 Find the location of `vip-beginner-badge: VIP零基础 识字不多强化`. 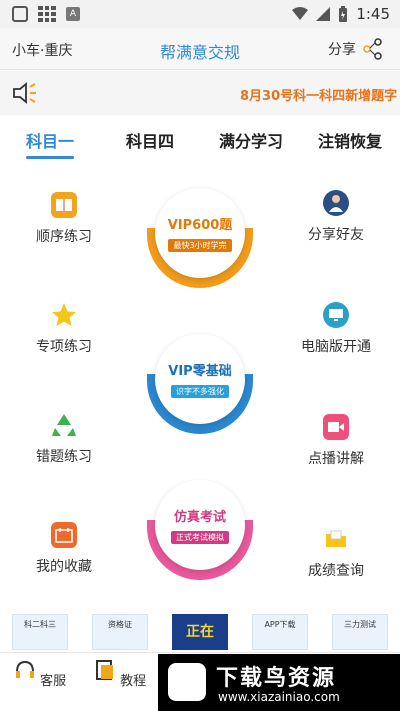

vip-beginner-badge: VIP零基础 识字不多强化 is located at coordinates (200, 389).